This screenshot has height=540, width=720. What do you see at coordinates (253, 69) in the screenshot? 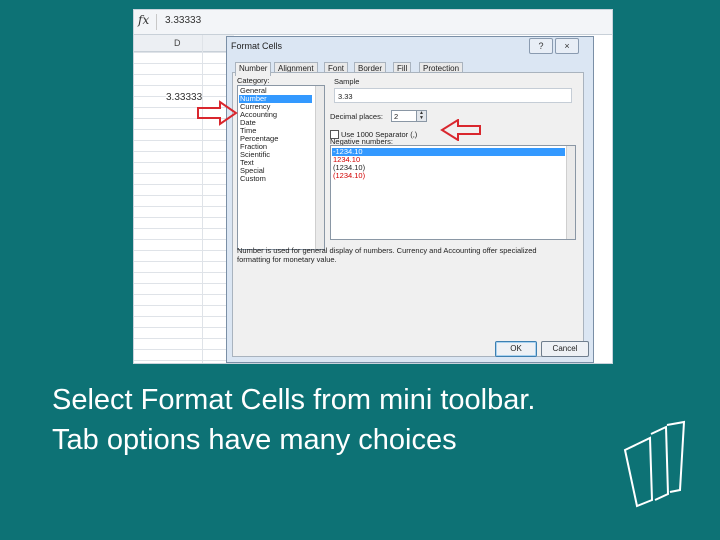
I see `tab-number: Number` at bounding box center [253, 69].